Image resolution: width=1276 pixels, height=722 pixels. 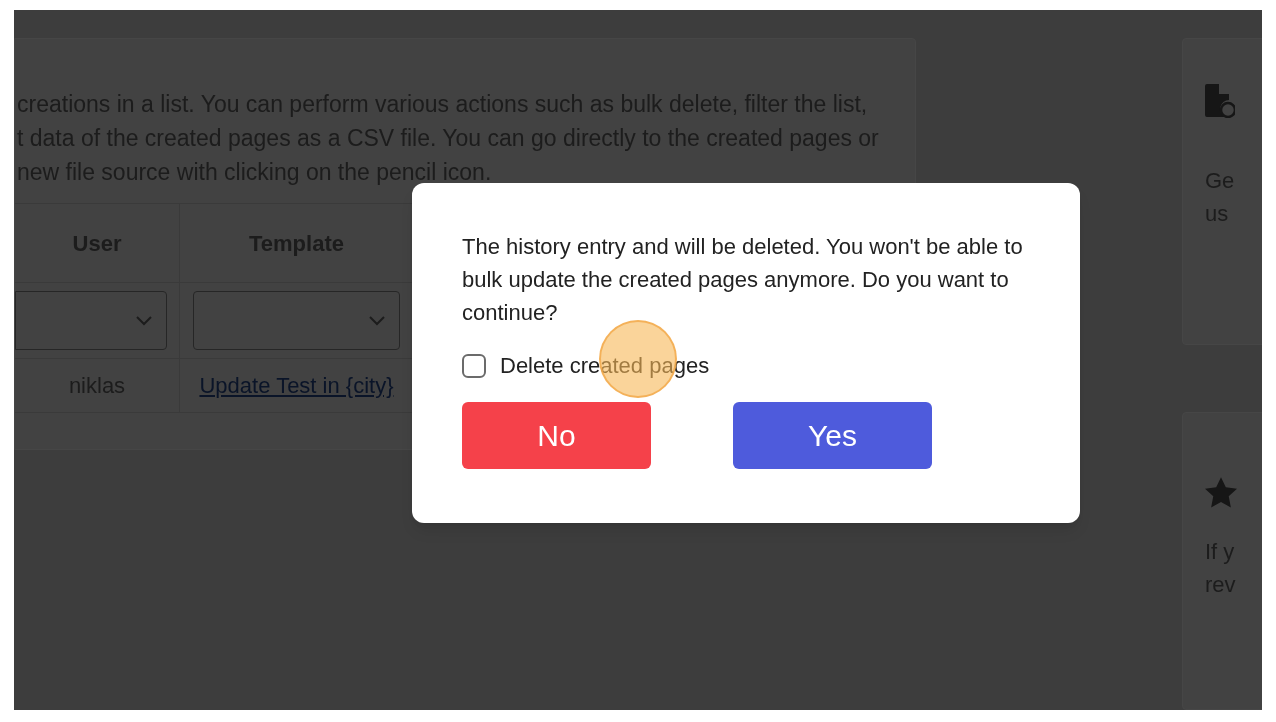 What do you see at coordinates (1220, 101) in the screenshot?
I see `document-icon` at bounding box center [1220, 101].